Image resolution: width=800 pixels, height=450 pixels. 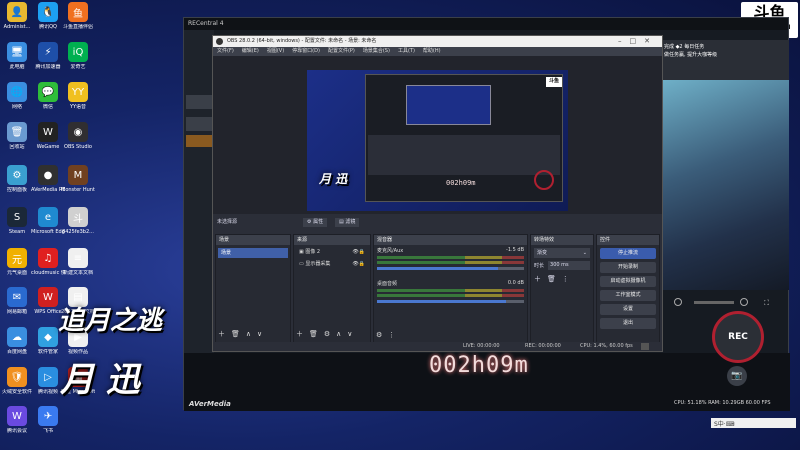 I want to click on desktop-icon: 🛡 火绒安全软件, so click(x=17, y=381).